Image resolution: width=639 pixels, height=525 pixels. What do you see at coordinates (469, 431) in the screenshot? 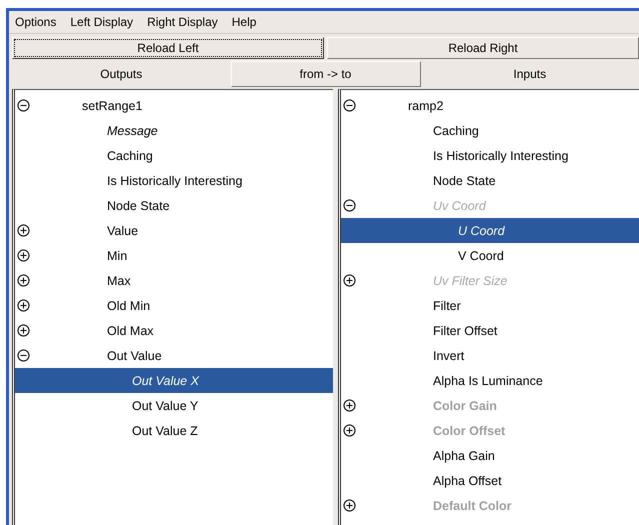
I see `attribute-label: Color Offset` at bounding box center [469, 431].